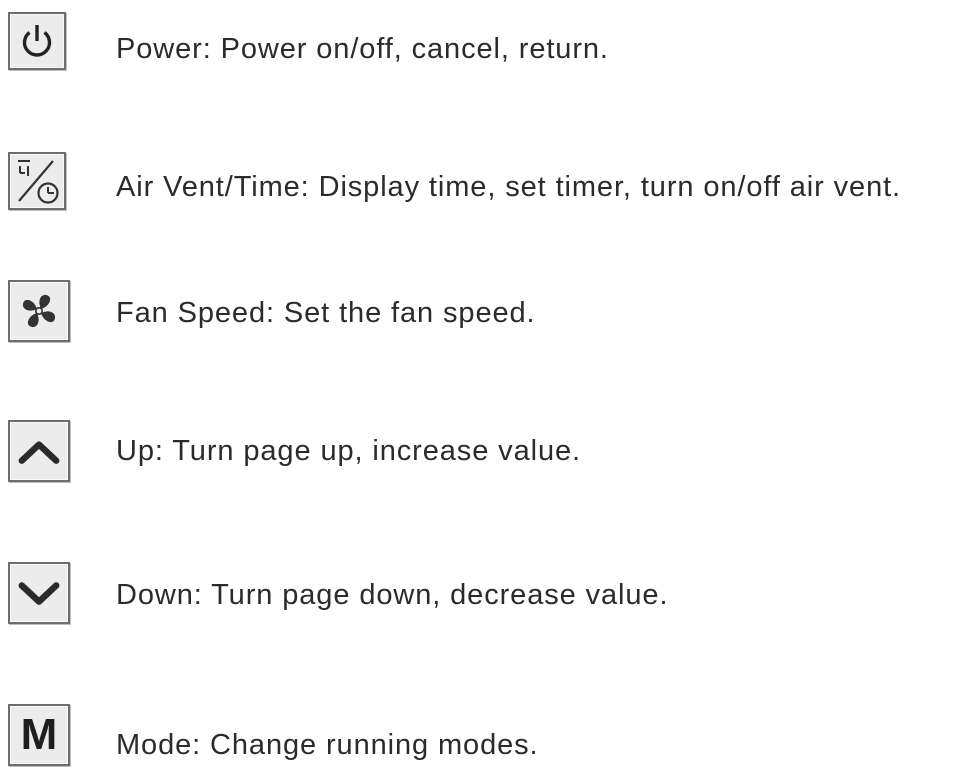  I want to click on up-button, so click(39, 451).